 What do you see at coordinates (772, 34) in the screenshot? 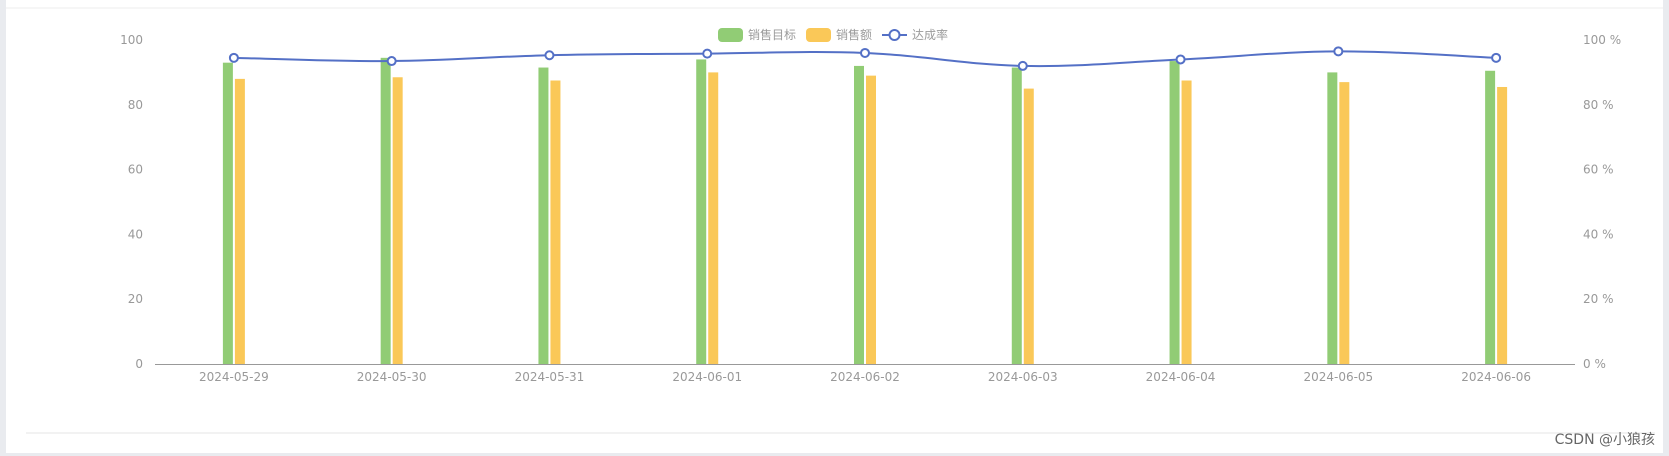
I see `legend-label: 销售目标` at bounding box center [772, 34].